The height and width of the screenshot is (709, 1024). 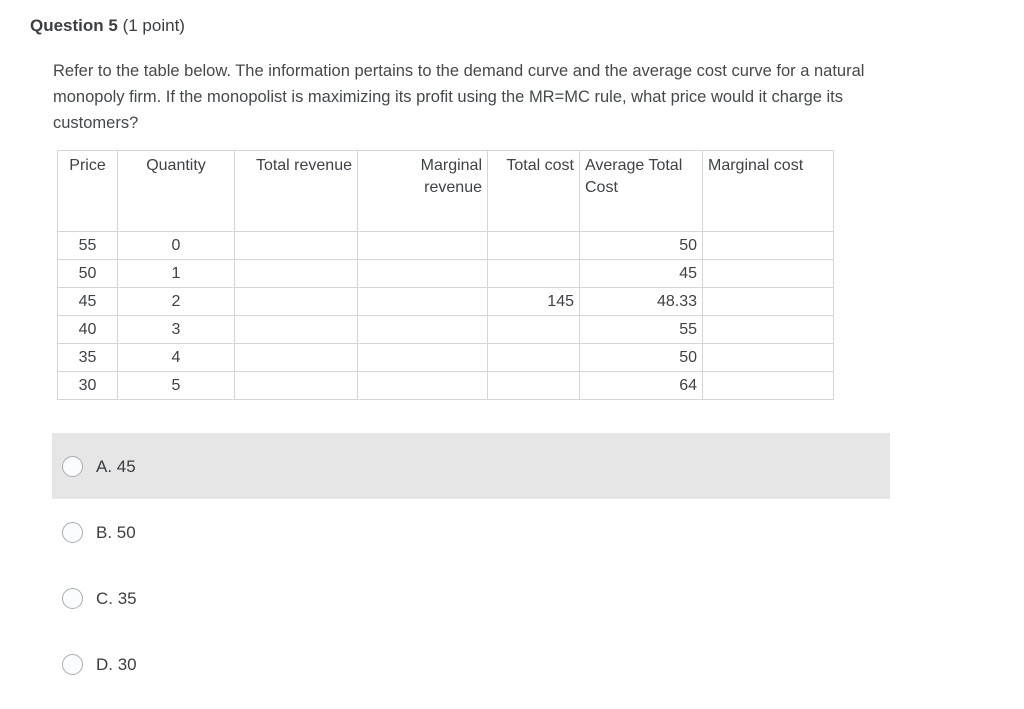 I want to click on radio-button-icon-a, so click(x=72, y=466).